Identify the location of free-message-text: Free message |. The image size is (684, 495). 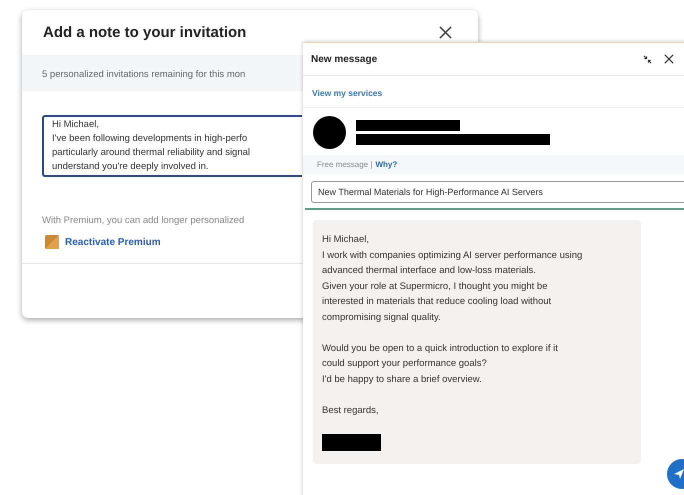
(344, 164).